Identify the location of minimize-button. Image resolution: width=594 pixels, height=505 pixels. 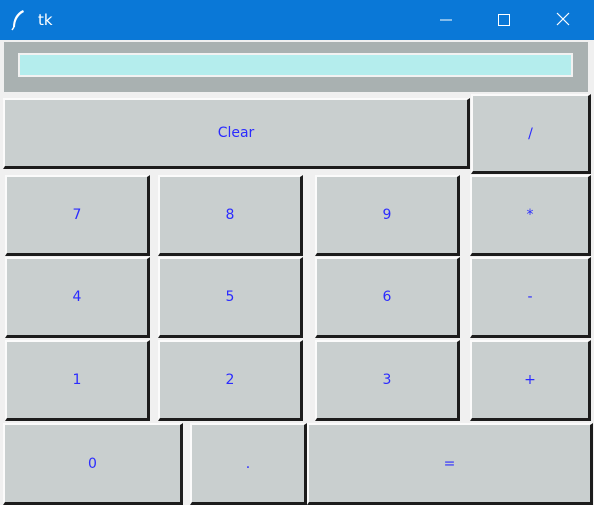
(446, 20).